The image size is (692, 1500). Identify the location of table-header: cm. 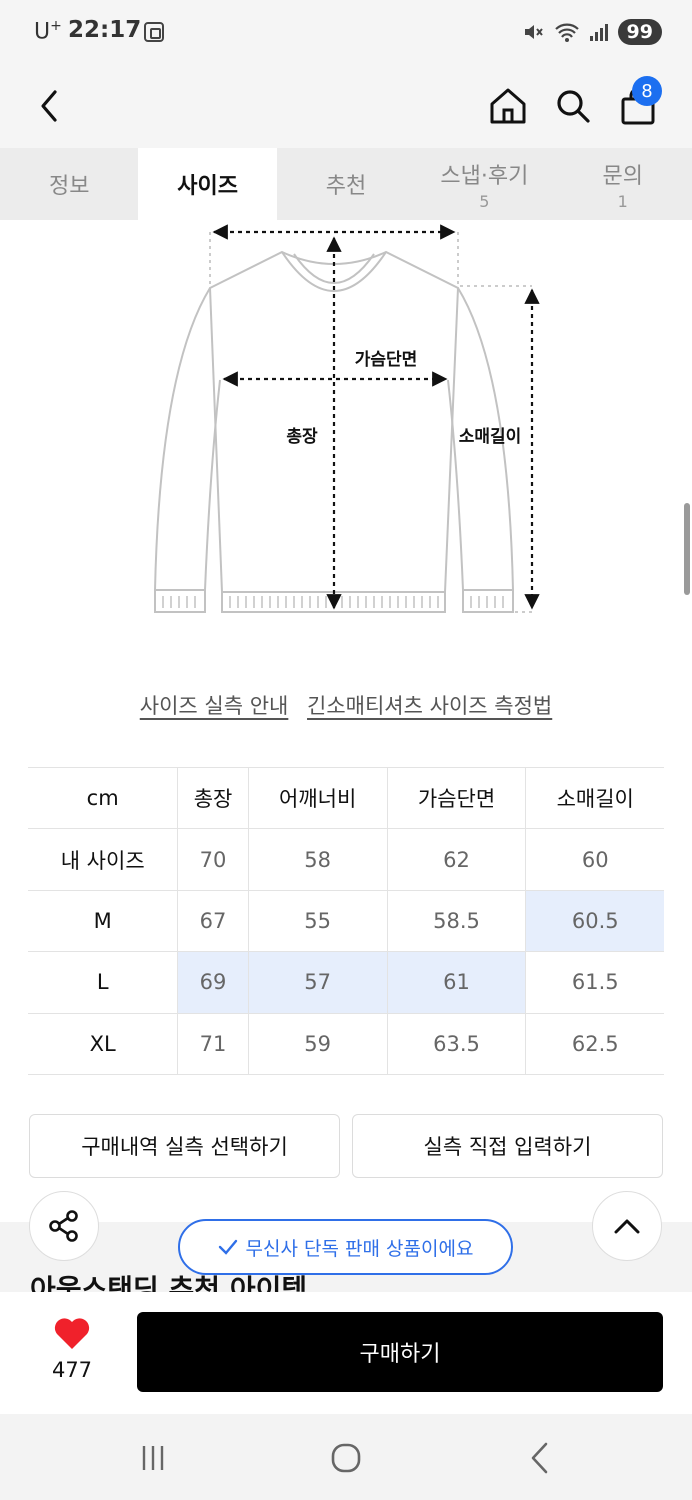
(103, 798).